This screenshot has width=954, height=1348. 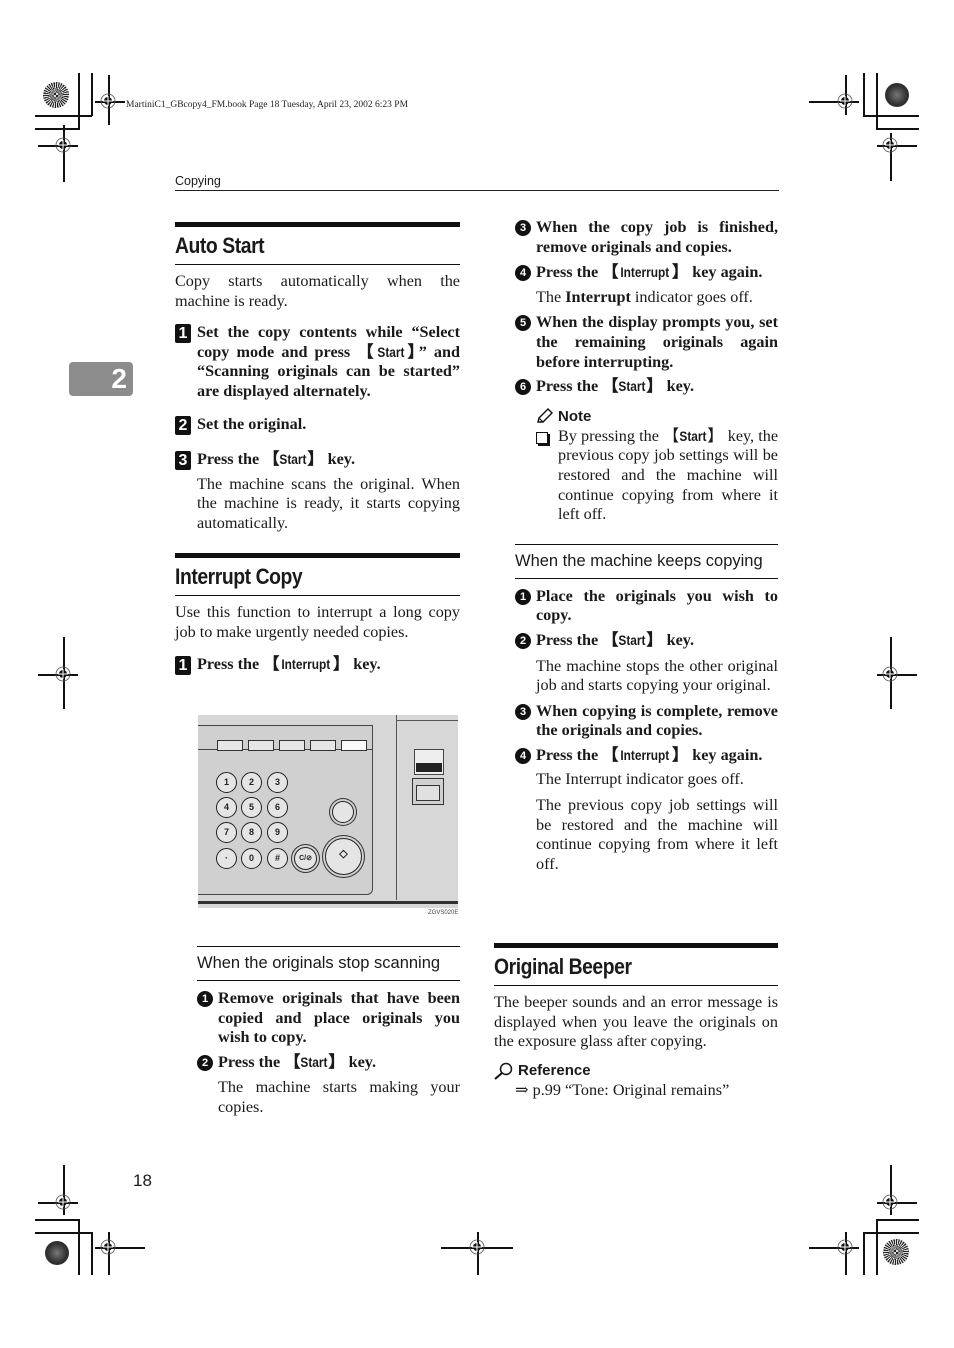 I want to click on registration-dot-bottom-left, so click(x=57, y=1253).